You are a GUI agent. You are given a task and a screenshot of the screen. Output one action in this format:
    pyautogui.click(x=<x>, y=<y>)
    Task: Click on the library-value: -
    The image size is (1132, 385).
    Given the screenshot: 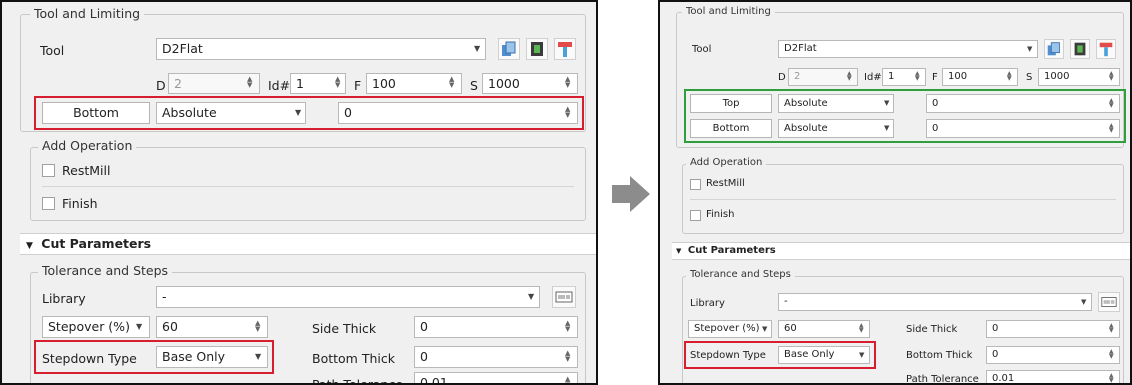 What is the action you would take?
    pyautogui.click(x=786, y=301)
    